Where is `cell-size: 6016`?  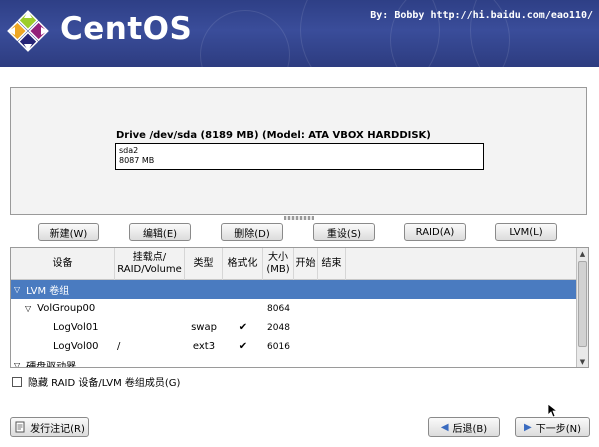 cell-size: 6016 is located at coordinates (278, 346).